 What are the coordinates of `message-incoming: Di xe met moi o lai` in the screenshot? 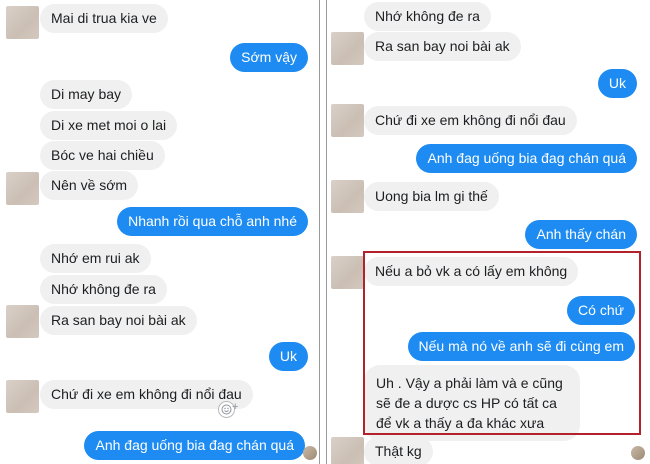 It's located at (109, 125).